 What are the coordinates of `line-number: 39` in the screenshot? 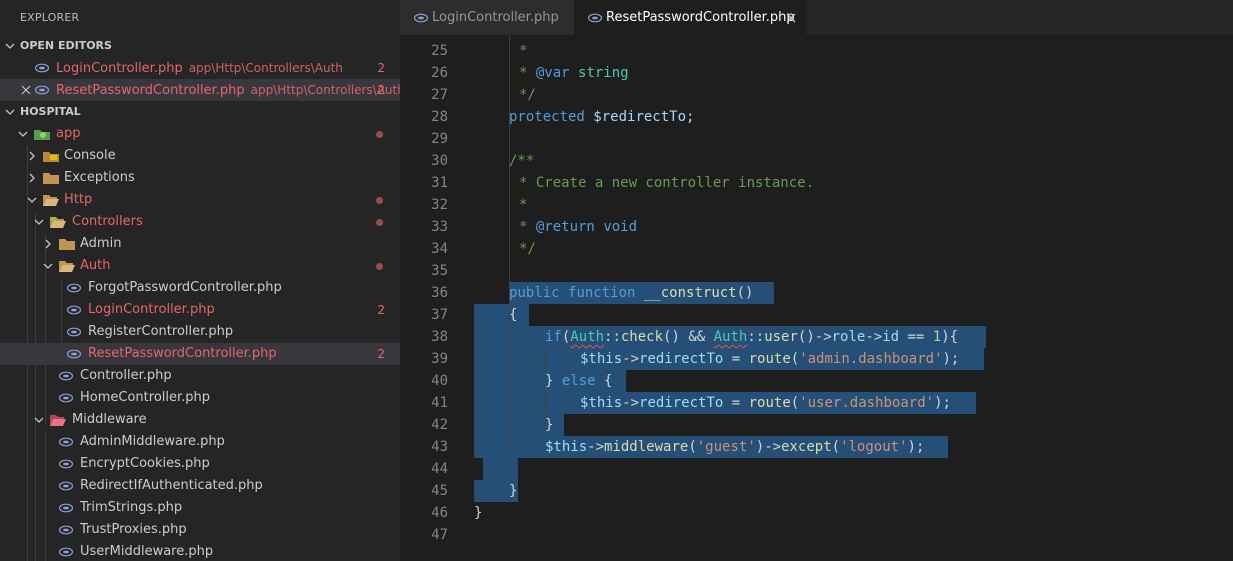 It's located at (439, 359).